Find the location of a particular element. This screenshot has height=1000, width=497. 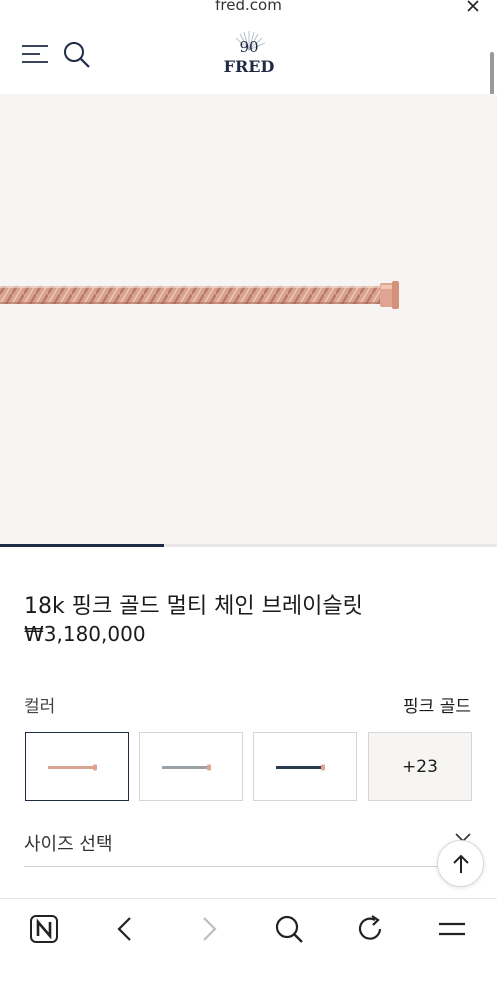

logo-mark: 90 is located at coordinates (248, 47).